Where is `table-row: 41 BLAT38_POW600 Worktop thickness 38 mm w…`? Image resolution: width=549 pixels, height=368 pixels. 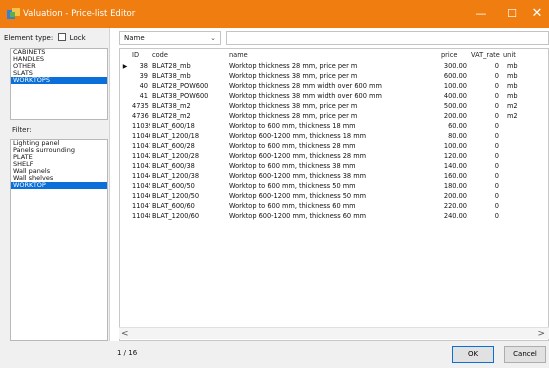 table-row: 41 BLAT38_POW600 Worktop thickness 38 mm w… is located at coordinates (334, 96).